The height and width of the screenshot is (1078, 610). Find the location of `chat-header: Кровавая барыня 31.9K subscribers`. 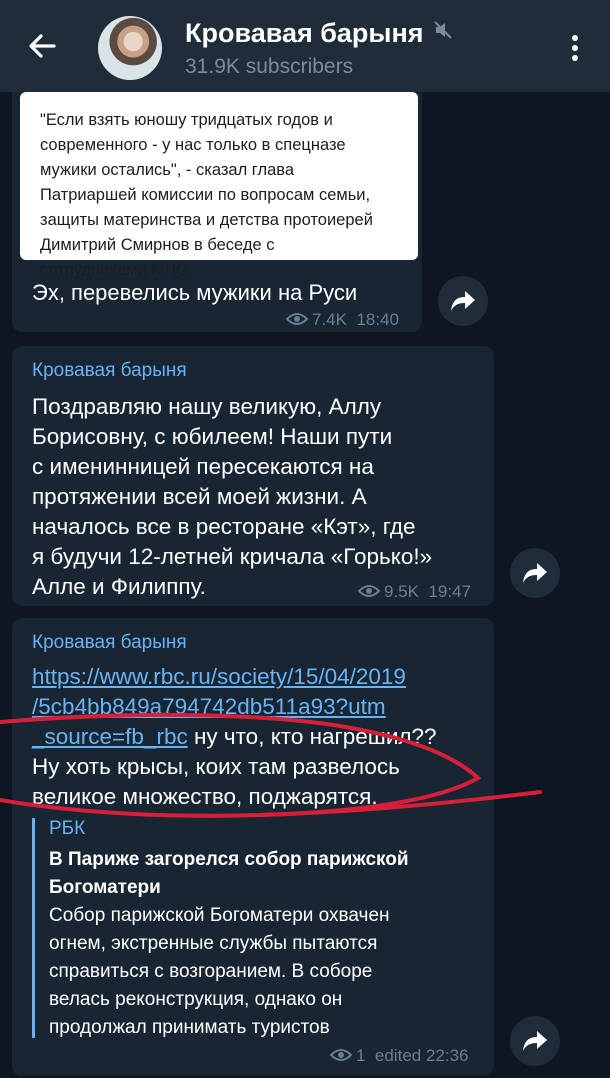

chat-header: Кровавая барыня 31.9K subscribers is located at coordinates (305, 46).